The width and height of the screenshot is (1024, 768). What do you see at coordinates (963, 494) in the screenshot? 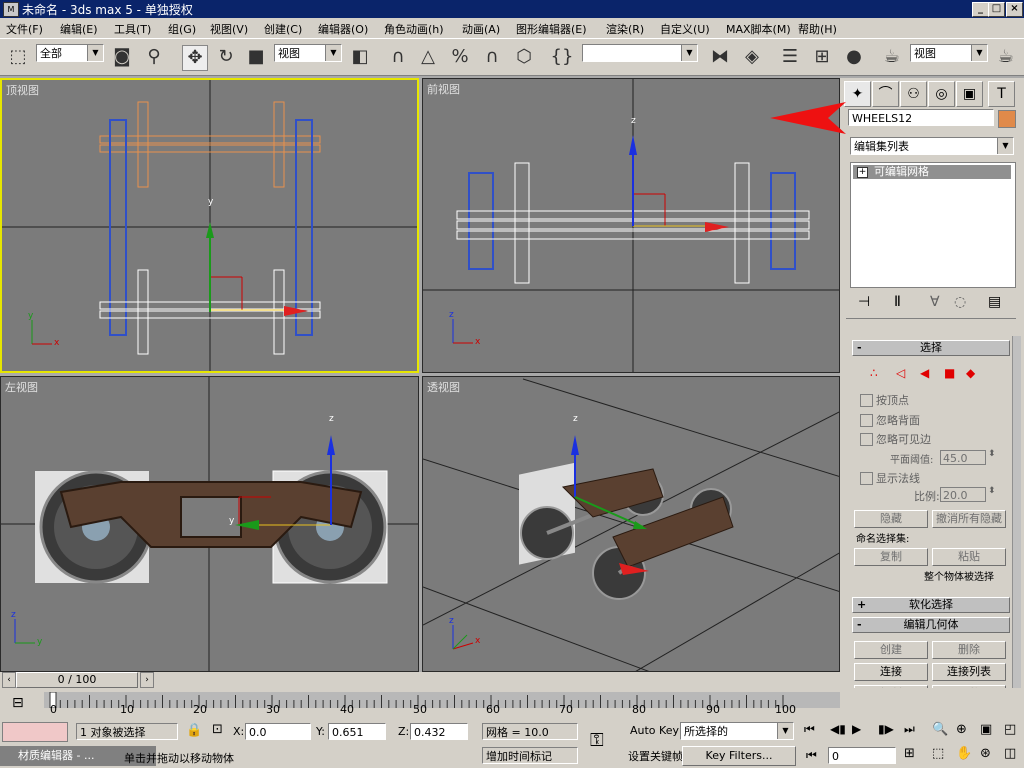
I see `scale-spinner: 20.0` at bounding box center [963, 494].